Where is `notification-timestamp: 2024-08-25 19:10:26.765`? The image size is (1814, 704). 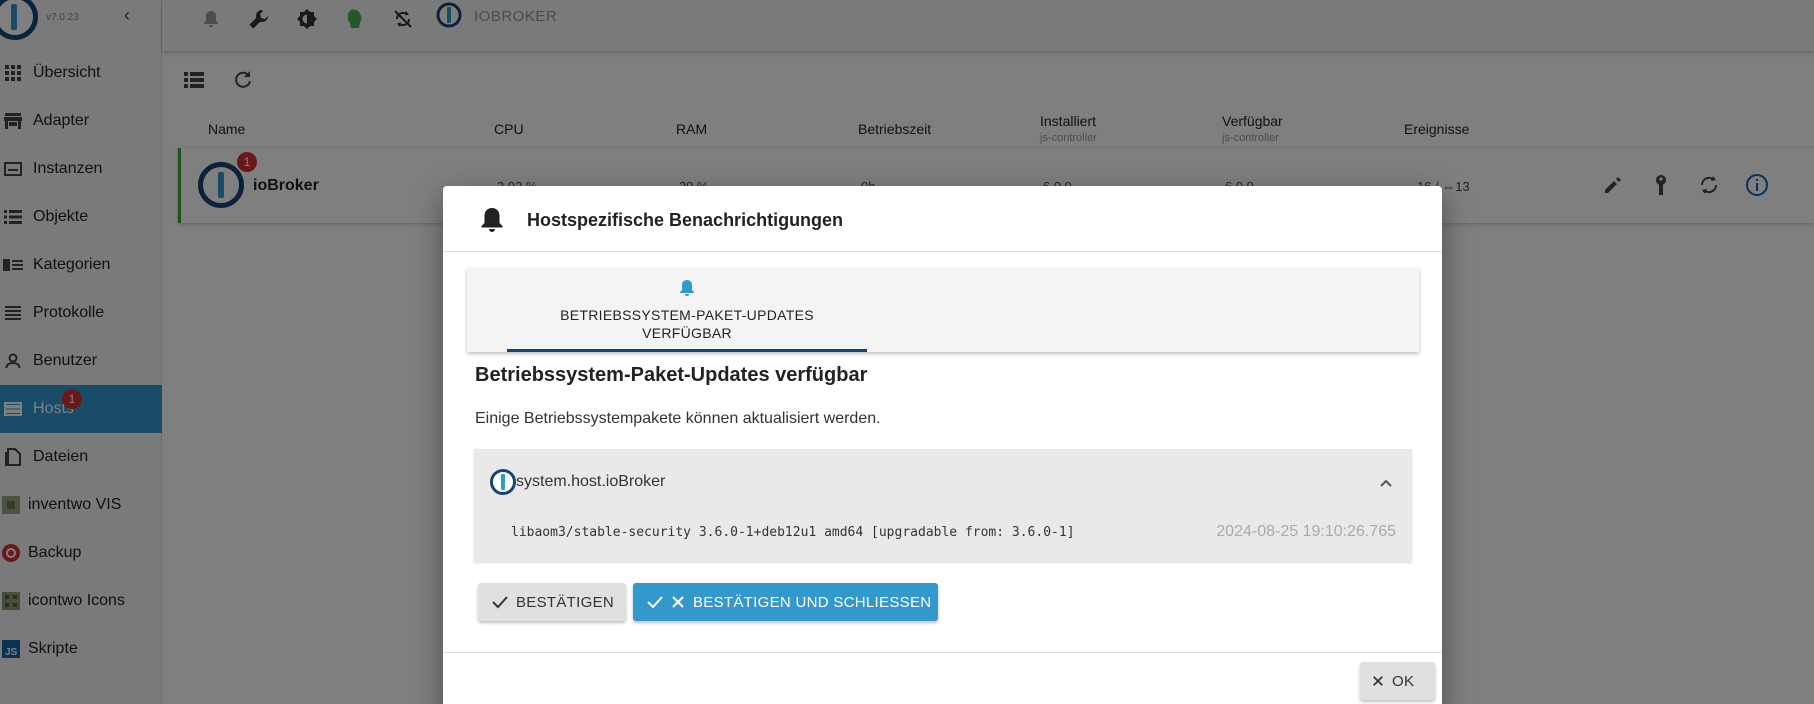 notification-timestamp: 2024-08-25 19:10:26.765 is located at coordinates (1306, 531).